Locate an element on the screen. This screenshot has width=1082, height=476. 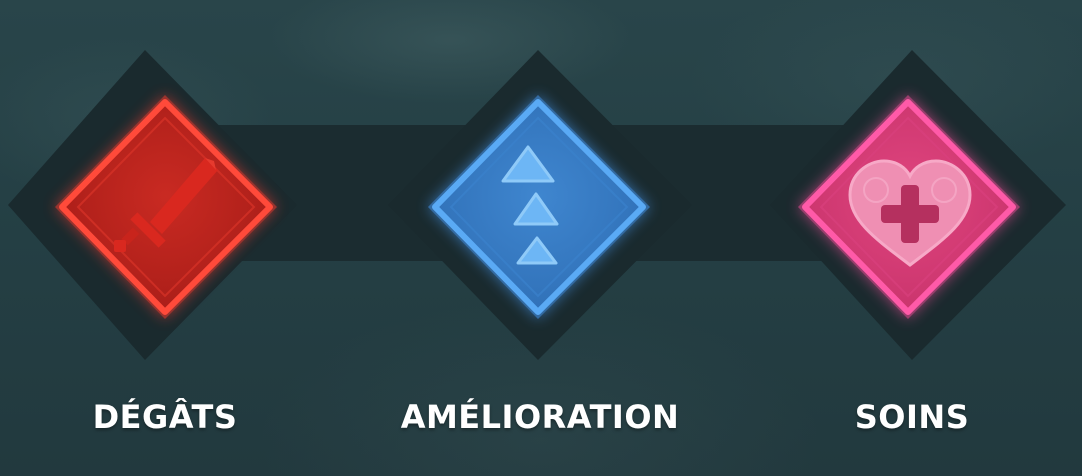
upgrade-label: AMÉLIORATION is located at coordinates (540, 417).